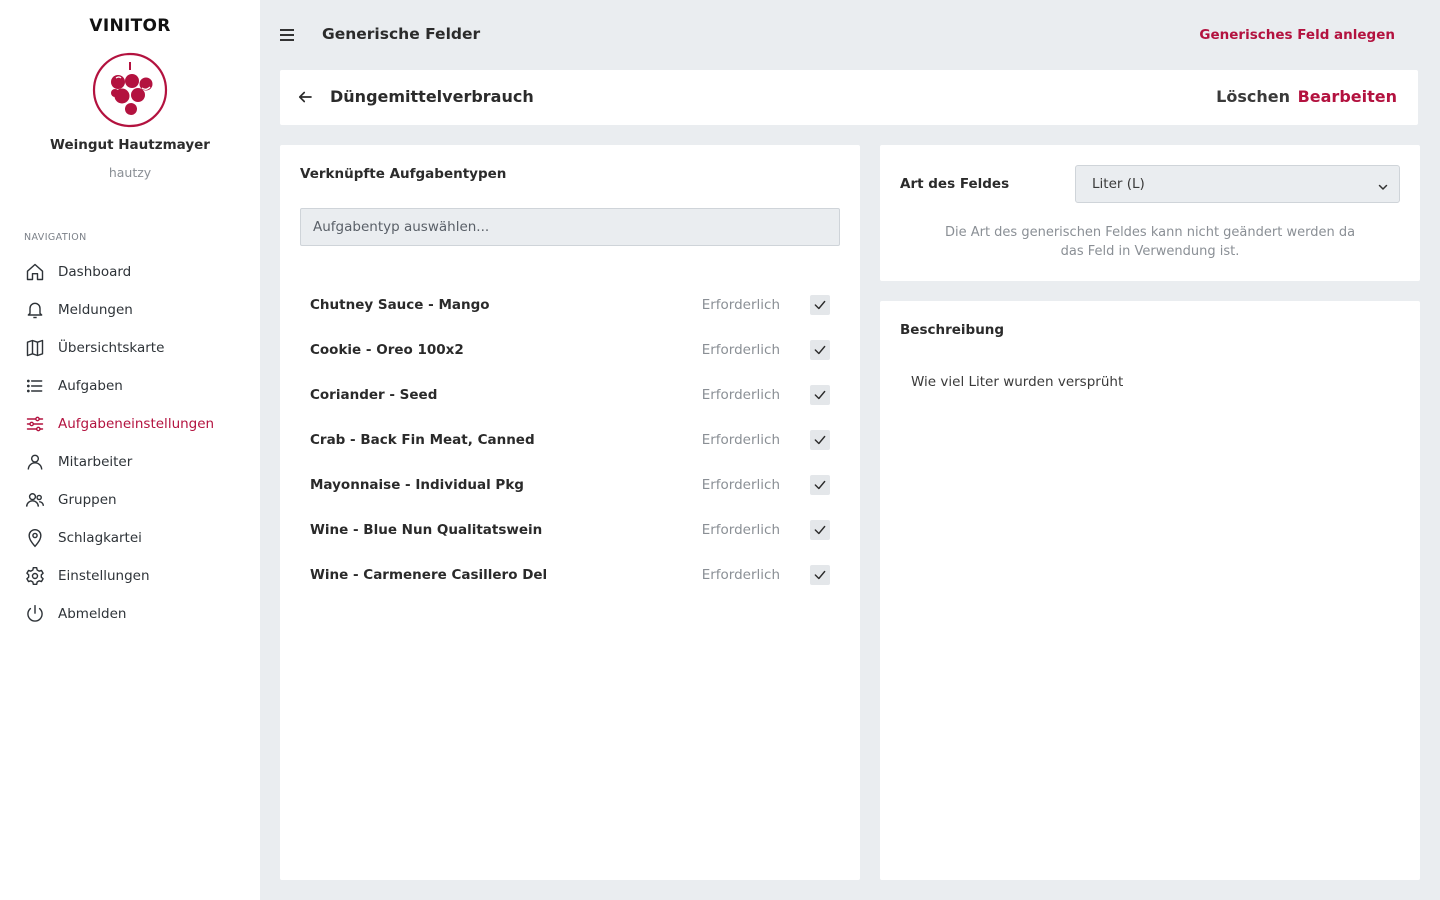  Describe the element at coordinates (403, 174) in the screenshot. I see `linked-task-types-heading: Verknüpfte Aufgabentypen` at that location.